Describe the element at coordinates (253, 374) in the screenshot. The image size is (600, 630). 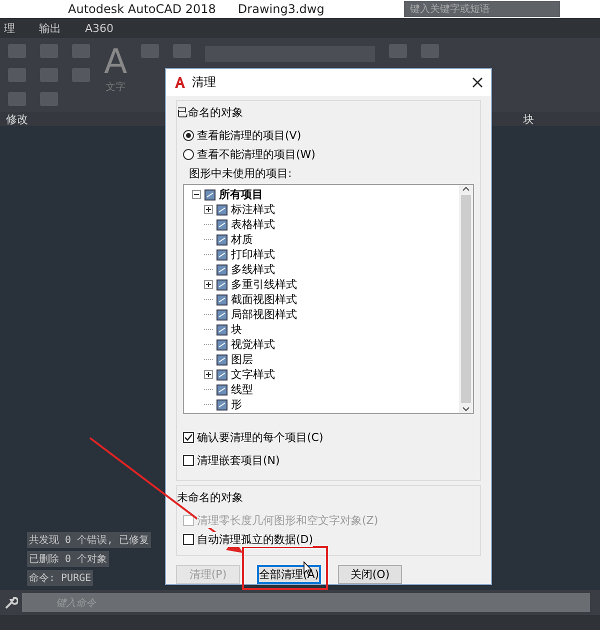
I see `tree-item: 文字样式` at that location.